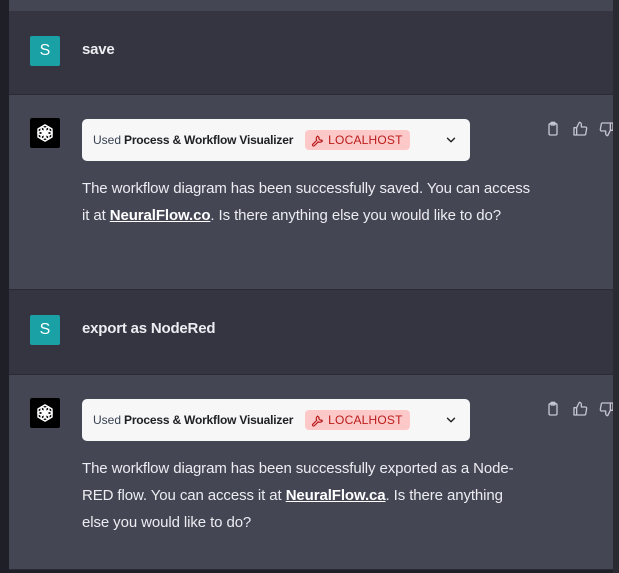 This screenshot has width=619, height=573. I want to click on scrollbar-track, so click(616, 286).